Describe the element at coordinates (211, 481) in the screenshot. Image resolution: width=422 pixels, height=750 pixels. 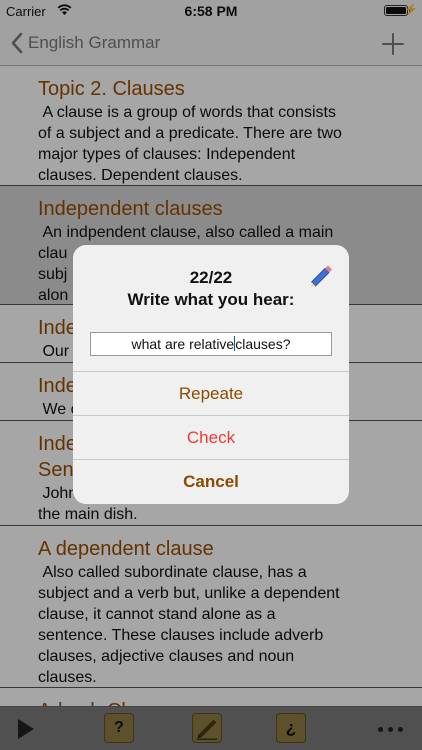
I see `cancel-button: Cancel` at that location.